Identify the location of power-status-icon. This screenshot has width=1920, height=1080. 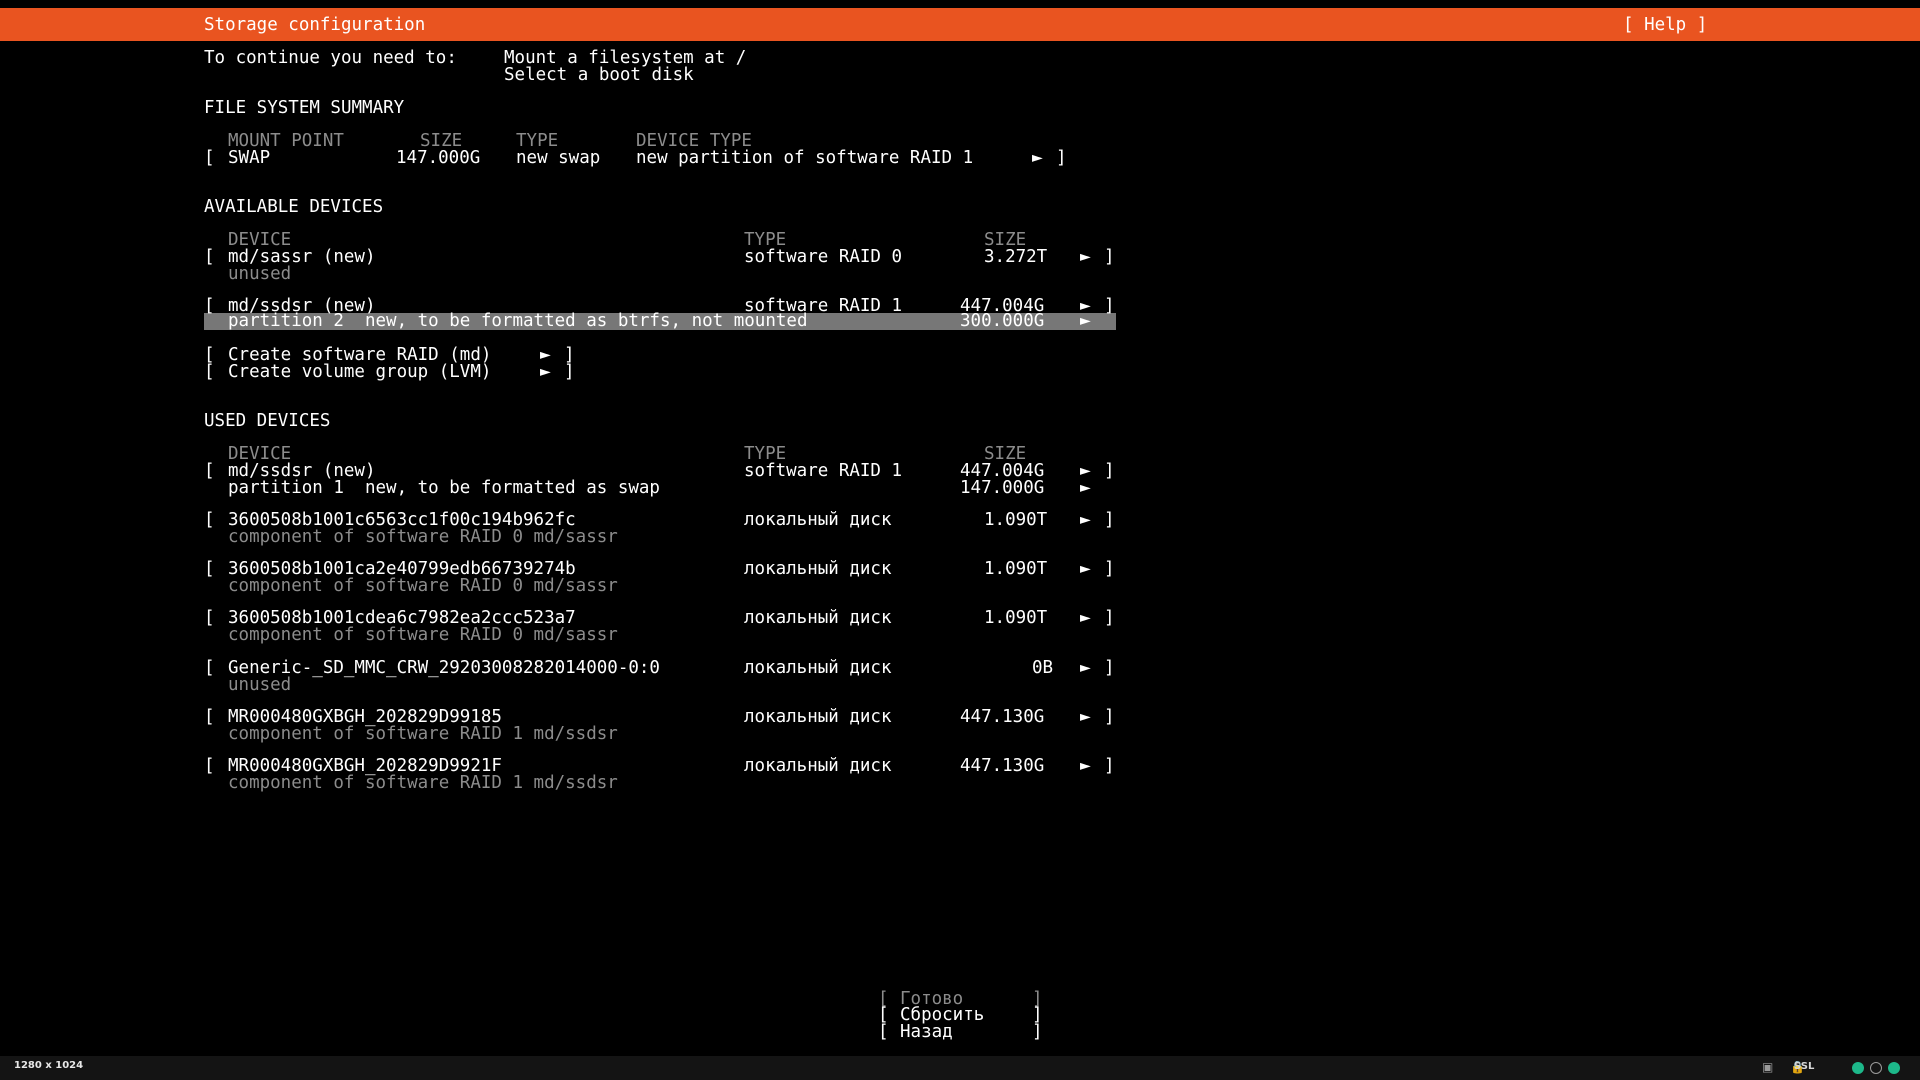
(1894, 1068).